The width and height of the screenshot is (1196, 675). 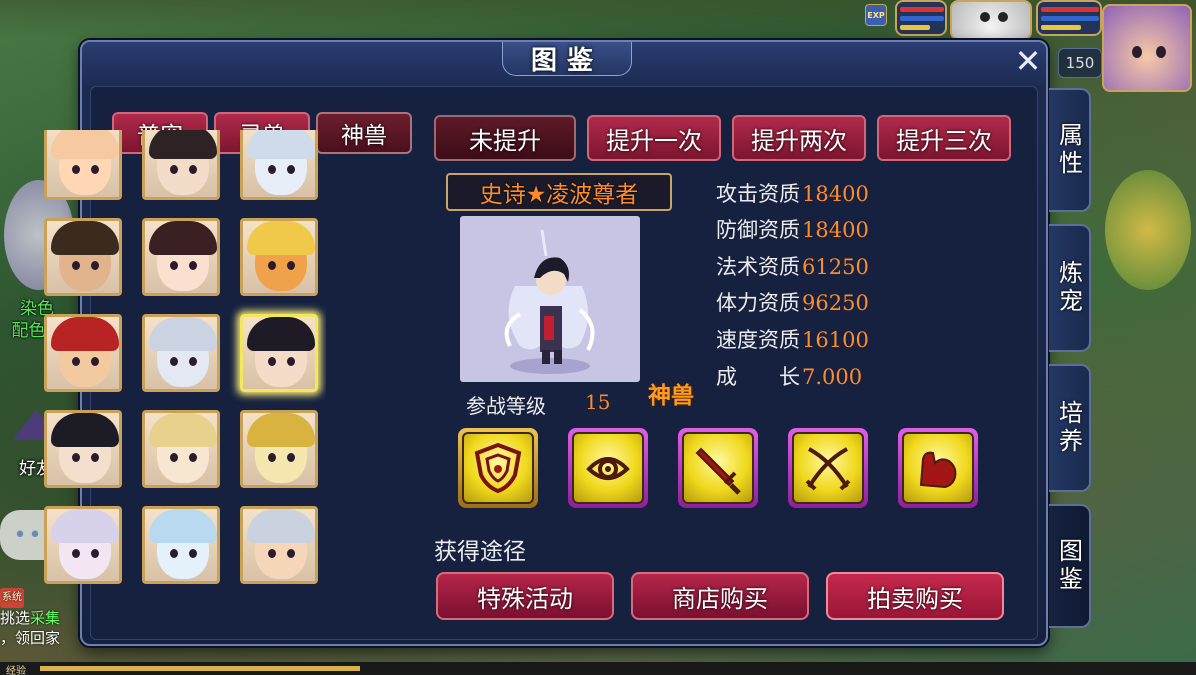 I want to click on skill-dual-strike, so click(x=828, y=468).